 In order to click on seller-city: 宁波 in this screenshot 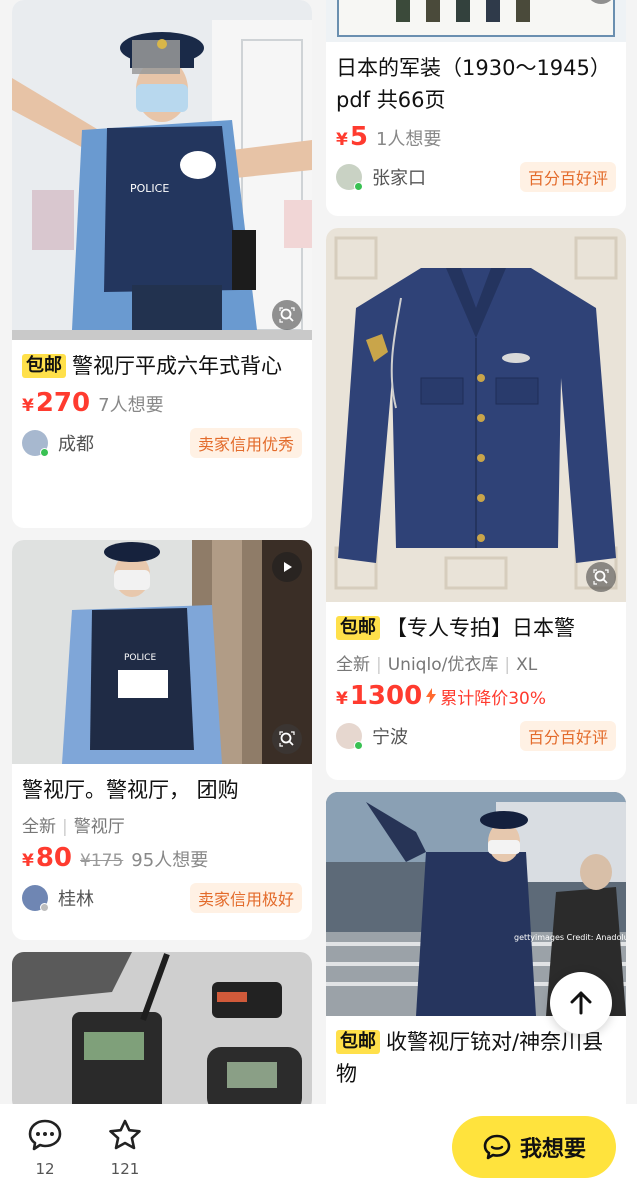, I will do `click(390, 737)`.